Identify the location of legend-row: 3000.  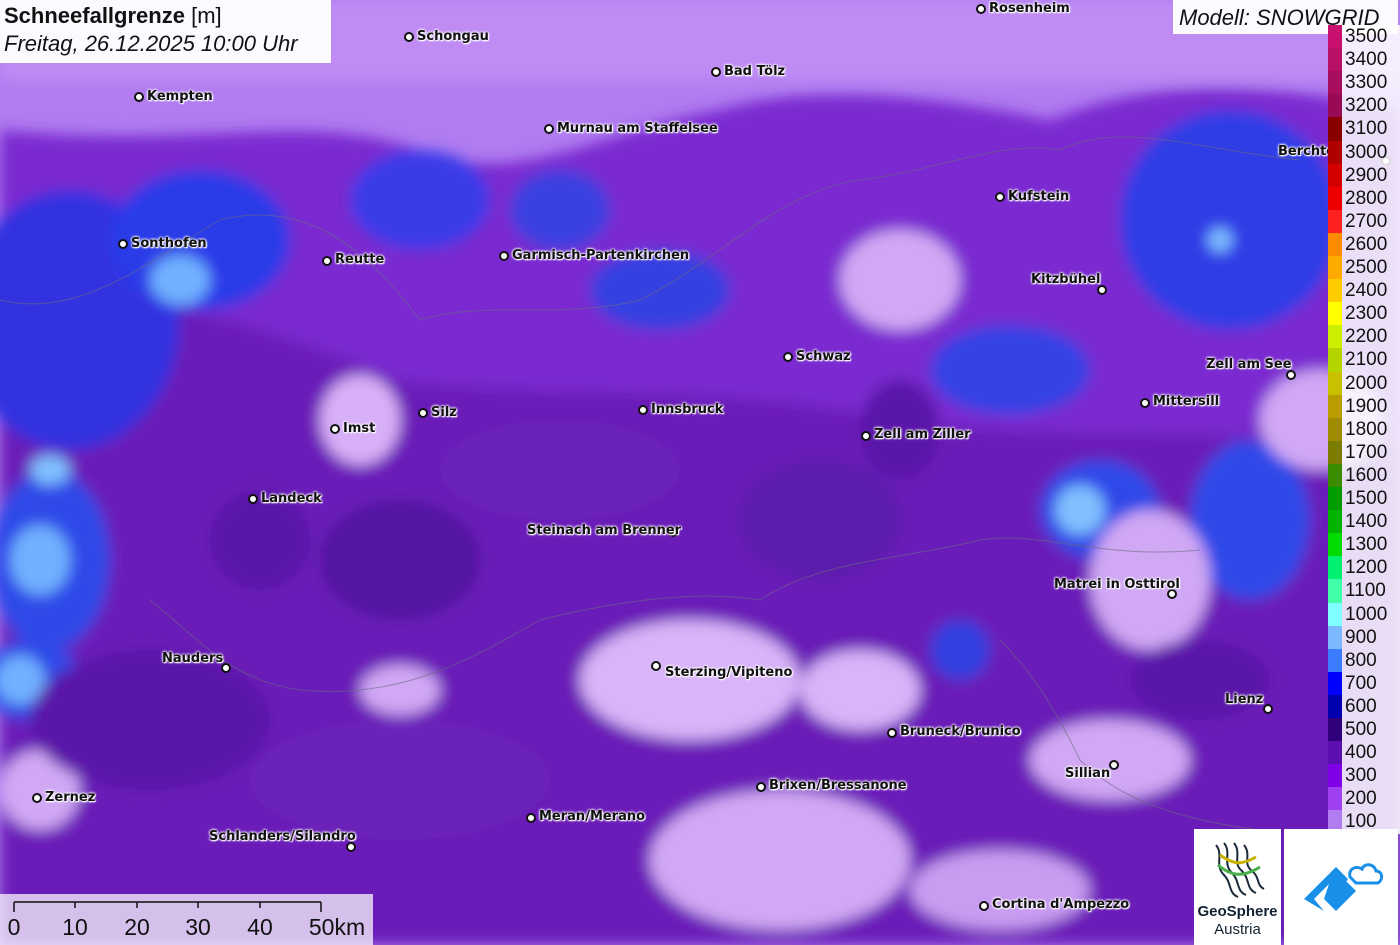
(1364, 152).